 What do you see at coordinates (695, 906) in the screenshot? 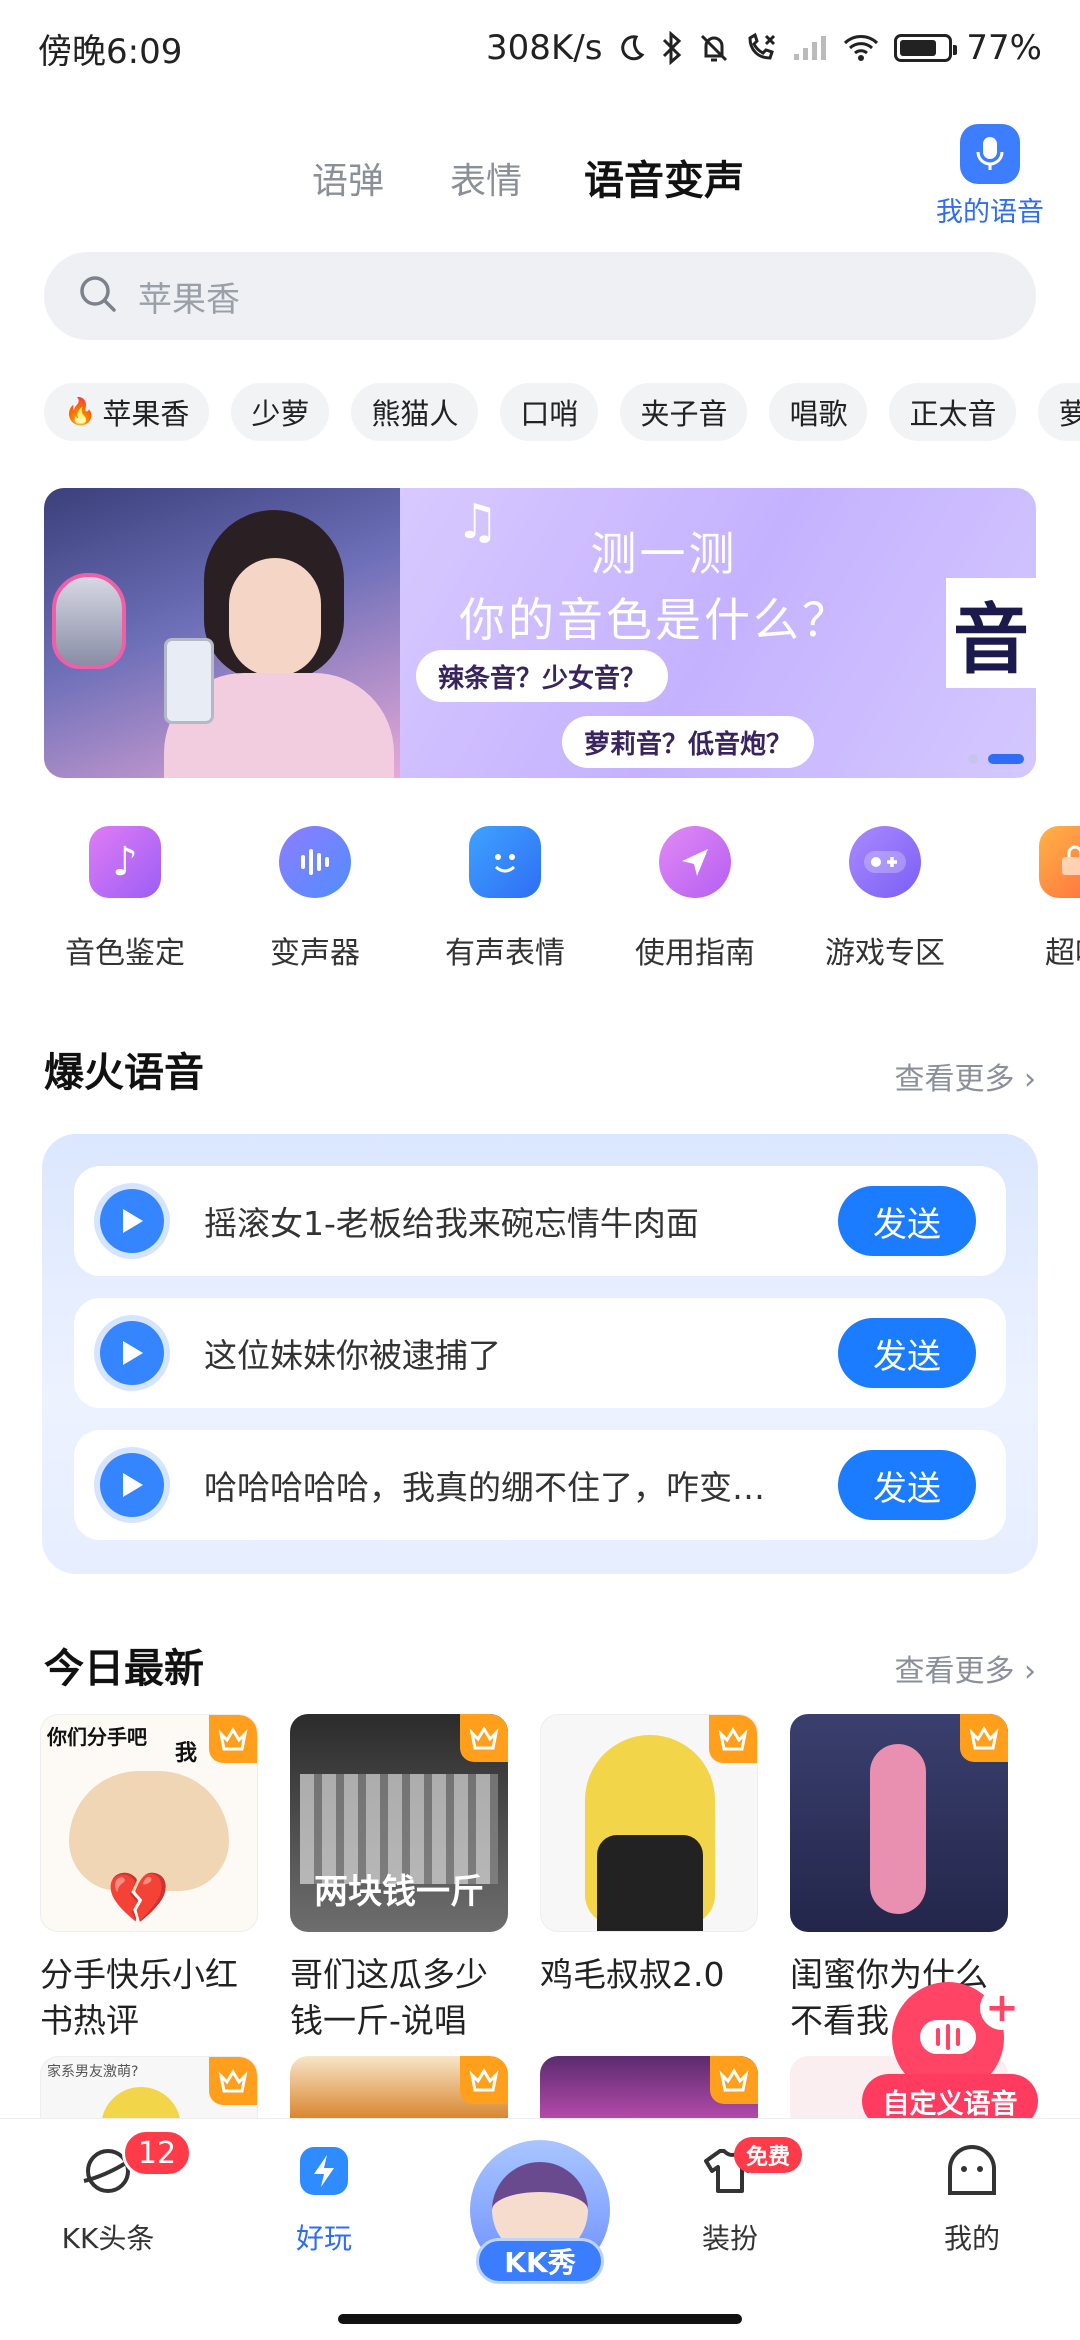
I see `quick-user-guide: 使用指南` at bounding box center [695, 906].